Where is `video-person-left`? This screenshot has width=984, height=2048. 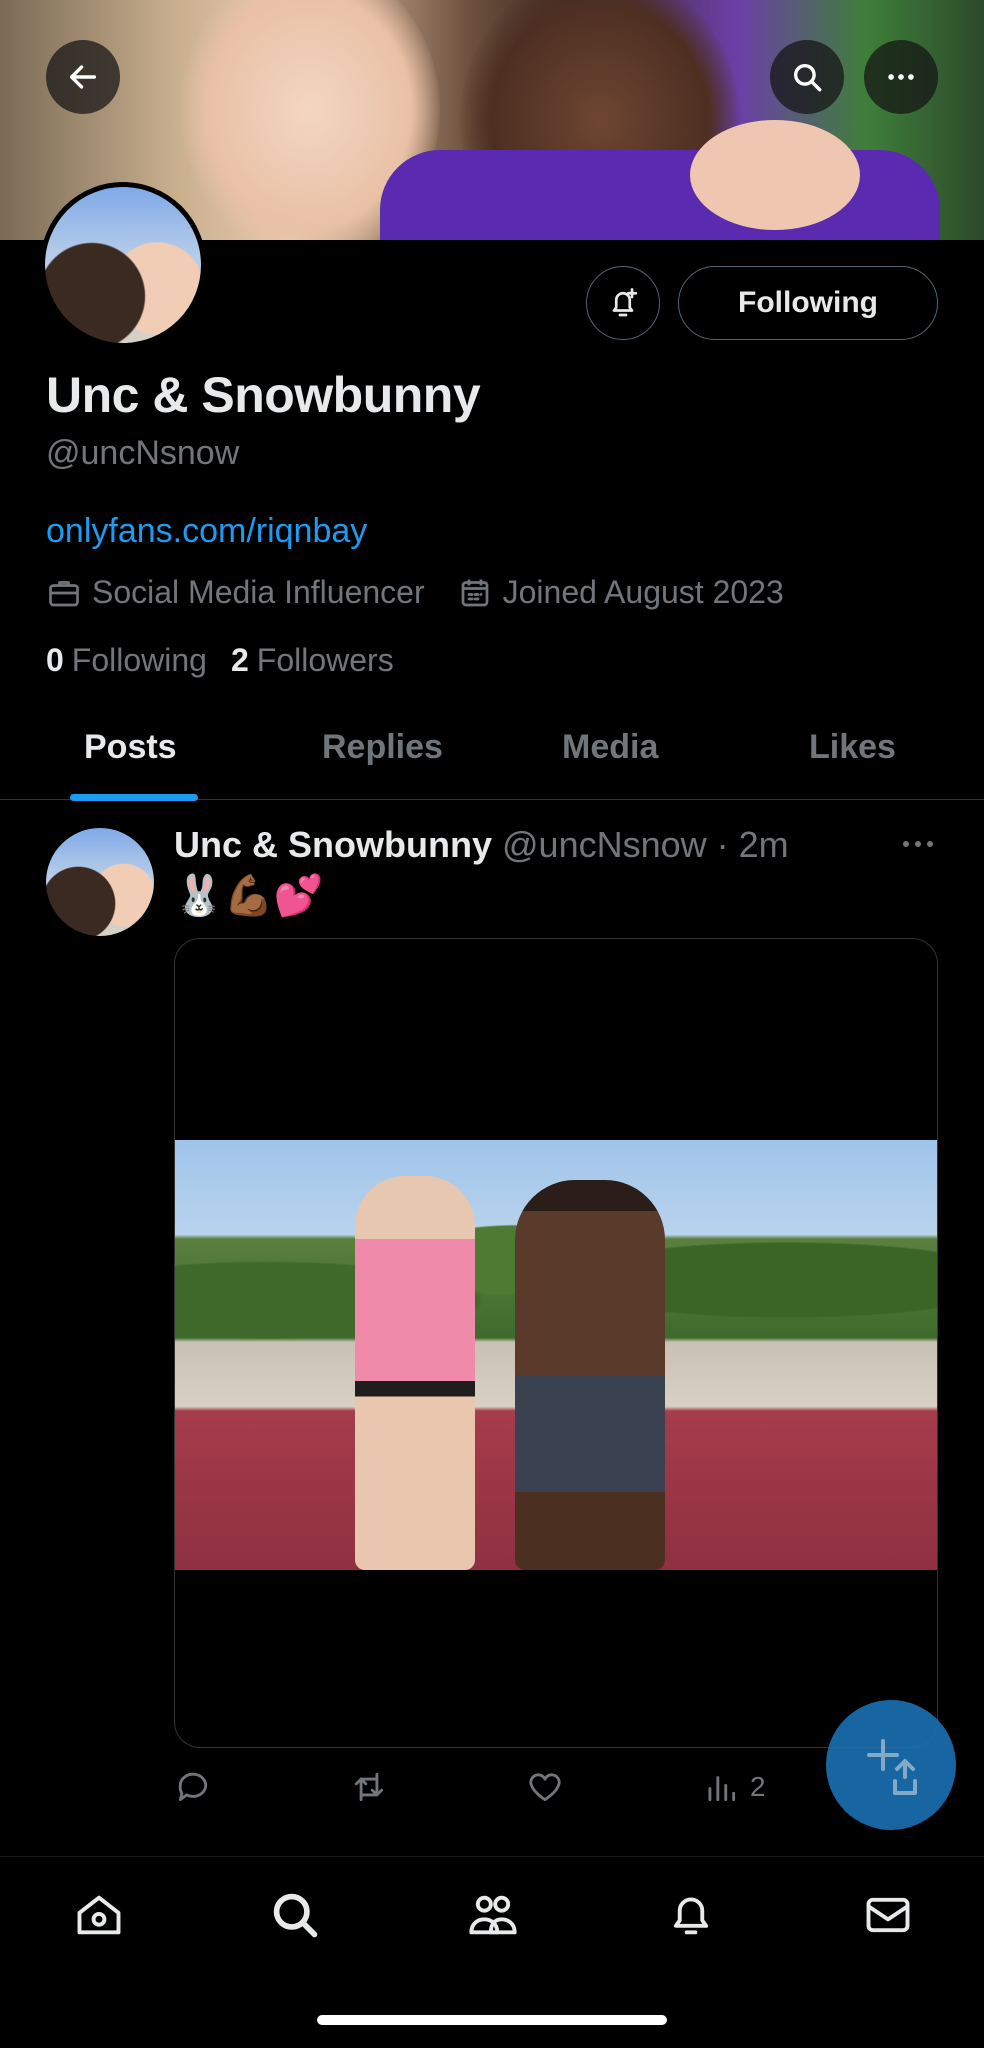 video-person-left is located at coordinates (415, 1373).